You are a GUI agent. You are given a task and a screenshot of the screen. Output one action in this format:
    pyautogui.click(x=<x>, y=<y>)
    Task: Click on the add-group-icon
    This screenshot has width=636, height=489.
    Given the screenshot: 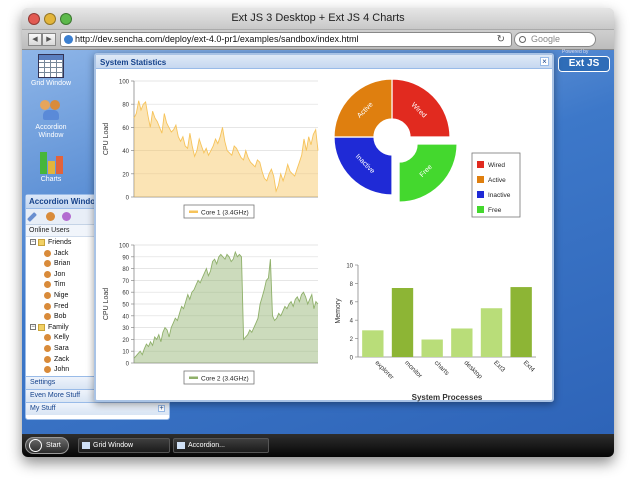 What is the action you would take?
    pyautogui.click(x=66, y=216)
    